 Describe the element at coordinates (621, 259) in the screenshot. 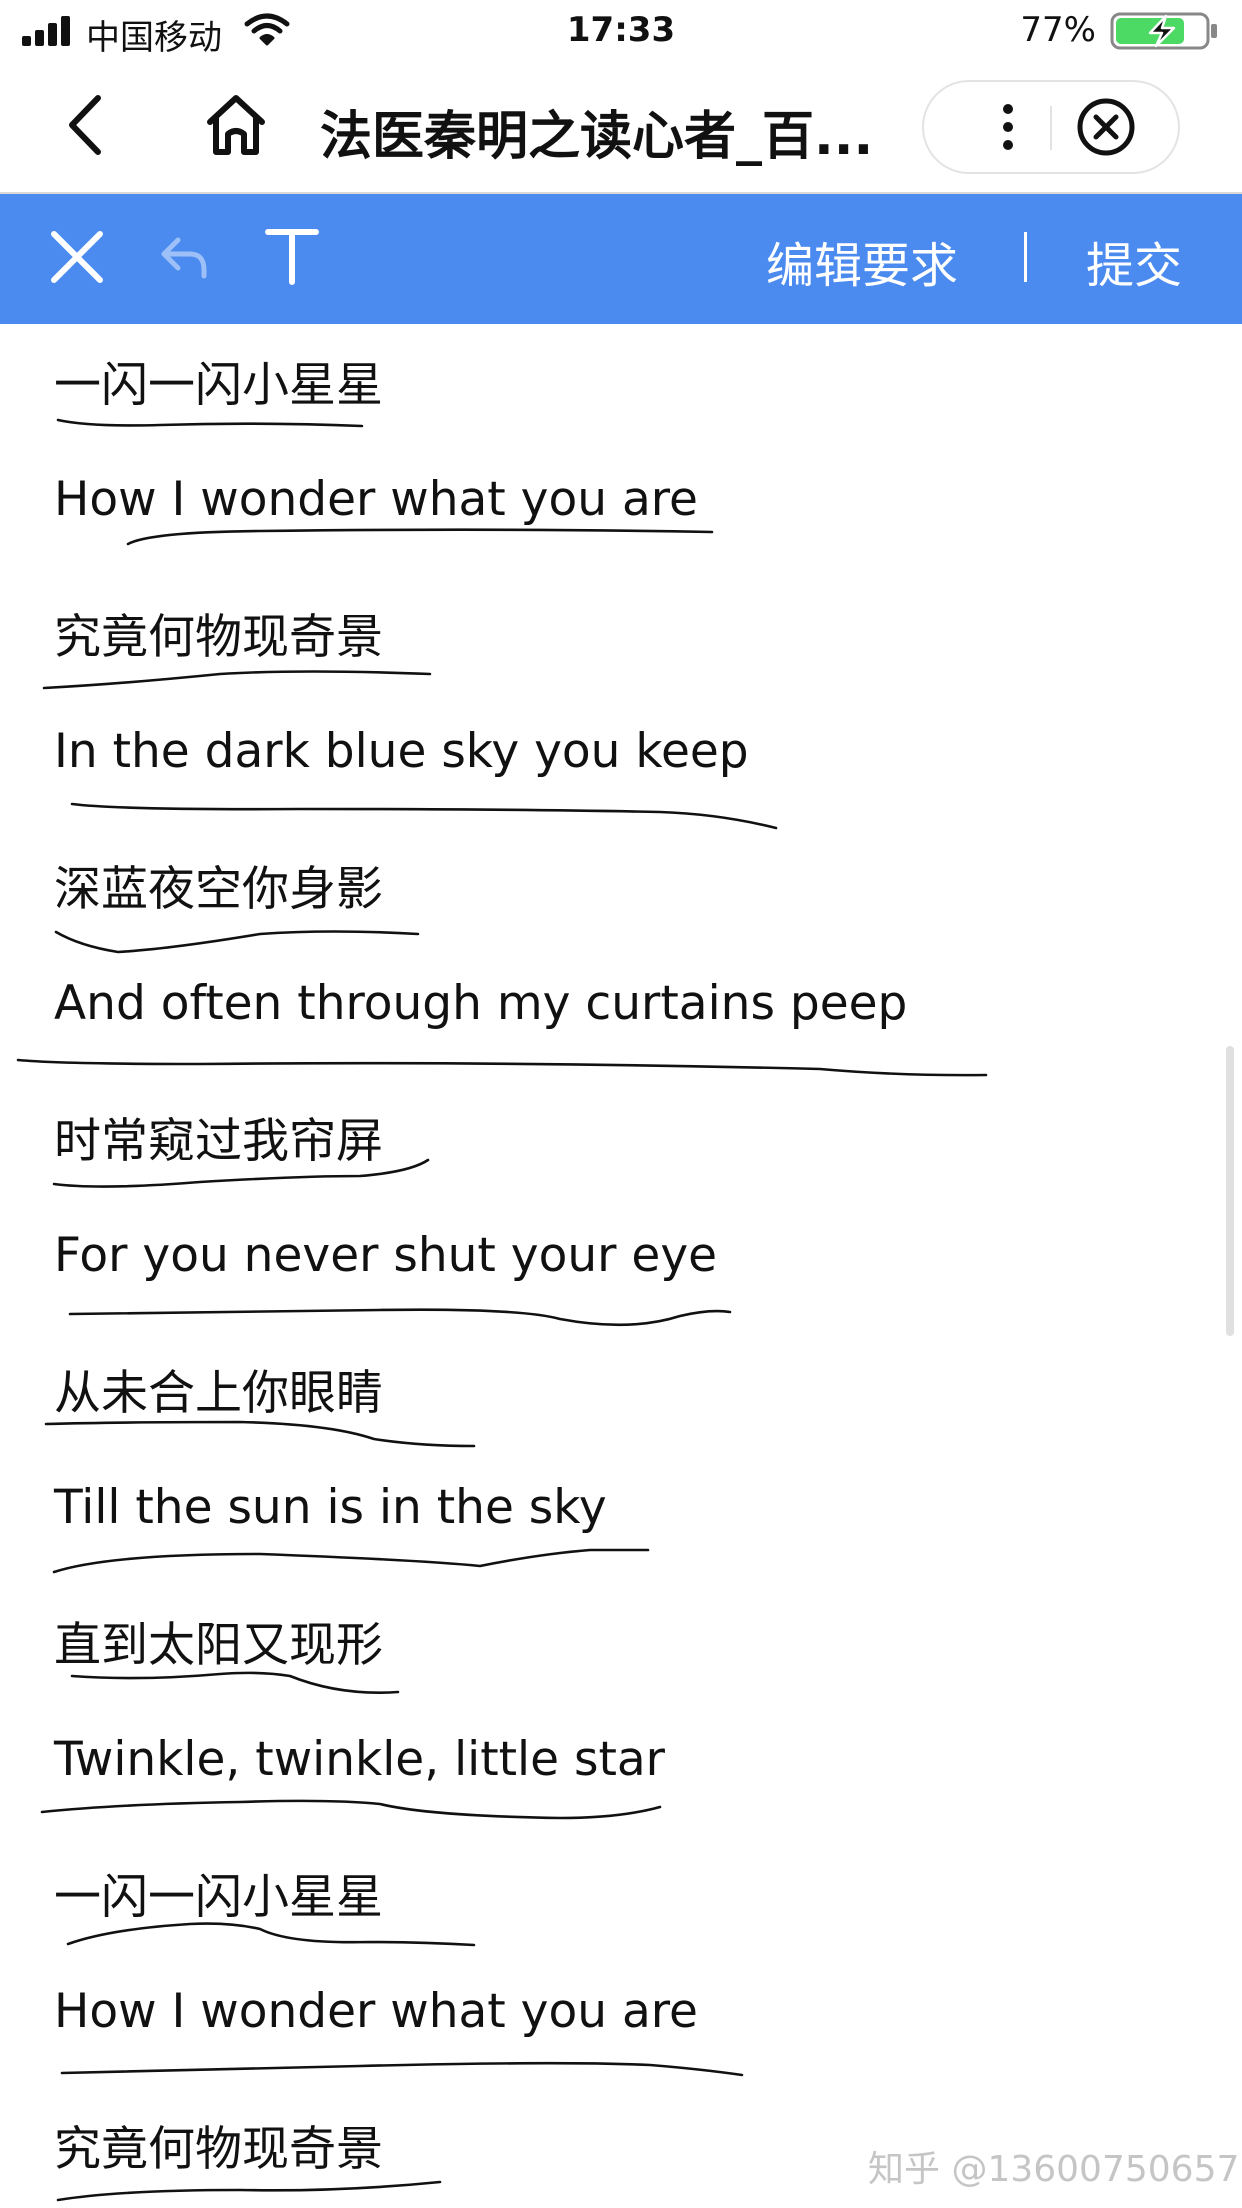

I see `edit-toolbar: 编辑要求 提交` at that location.